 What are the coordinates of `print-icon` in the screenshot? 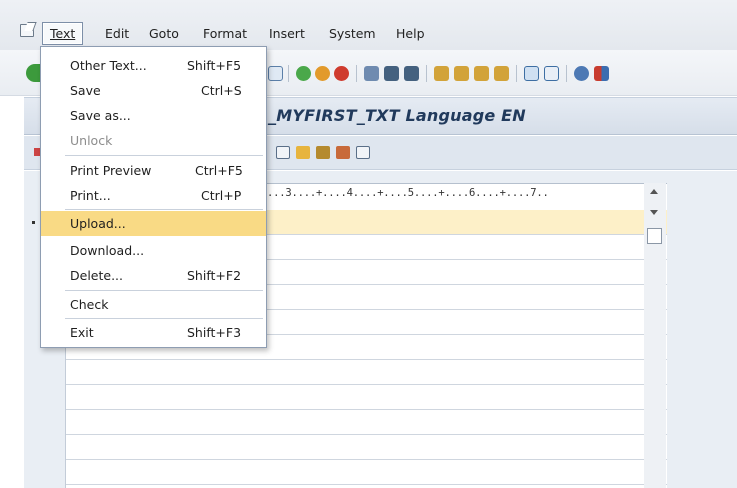 It's located at (371, 73).